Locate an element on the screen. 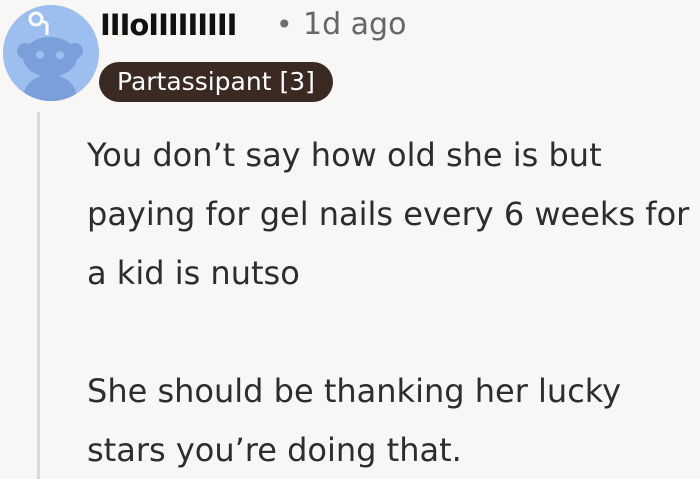 The image size is (700, 479). user-flair-badge: Partassipant [3] is located at coordinates (216, 82).